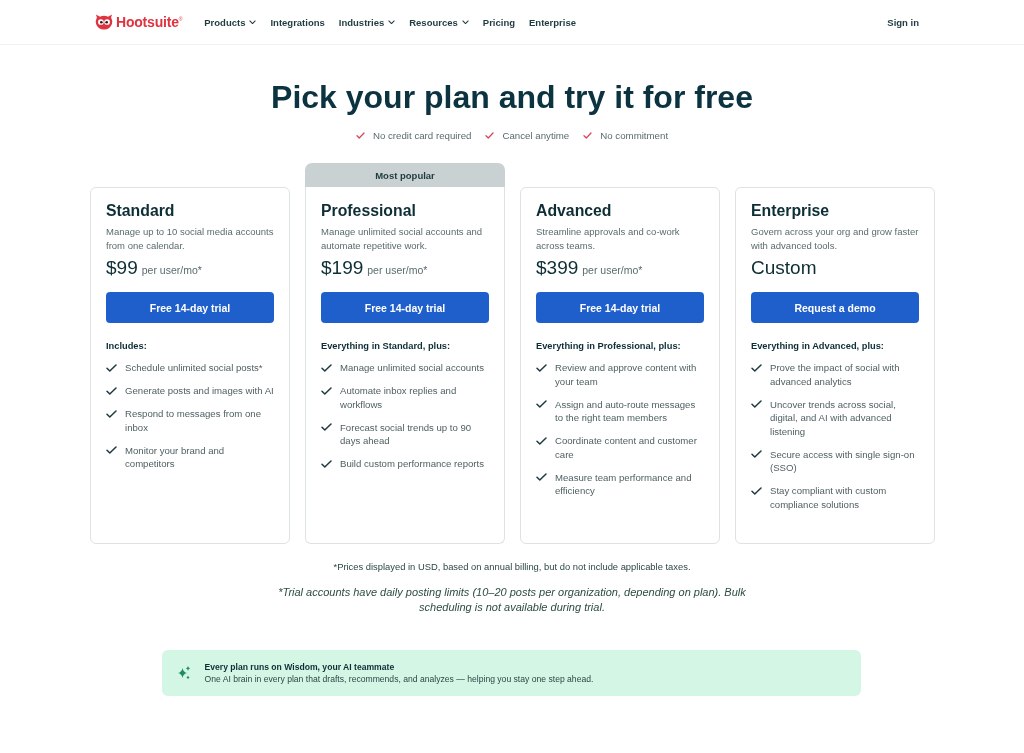  I want to click on nav-menu-item: Integrations, so click(297, 22).